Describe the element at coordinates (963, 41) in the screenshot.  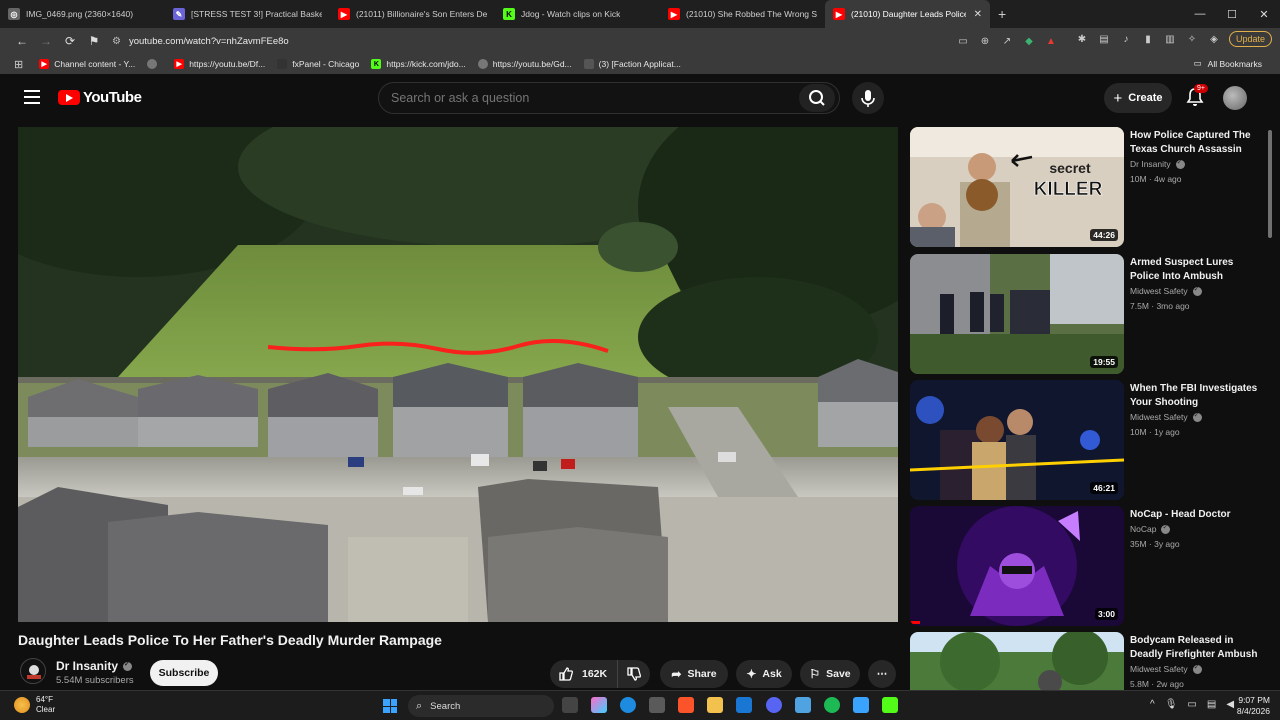
I see `cast-icon: ▭` at that location.